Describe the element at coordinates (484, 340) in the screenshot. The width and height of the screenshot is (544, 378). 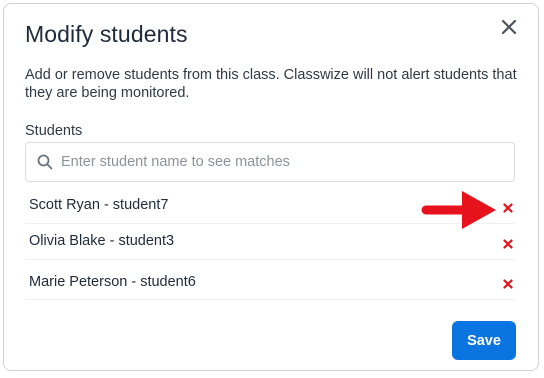
I see `save-button: Save` at that location.